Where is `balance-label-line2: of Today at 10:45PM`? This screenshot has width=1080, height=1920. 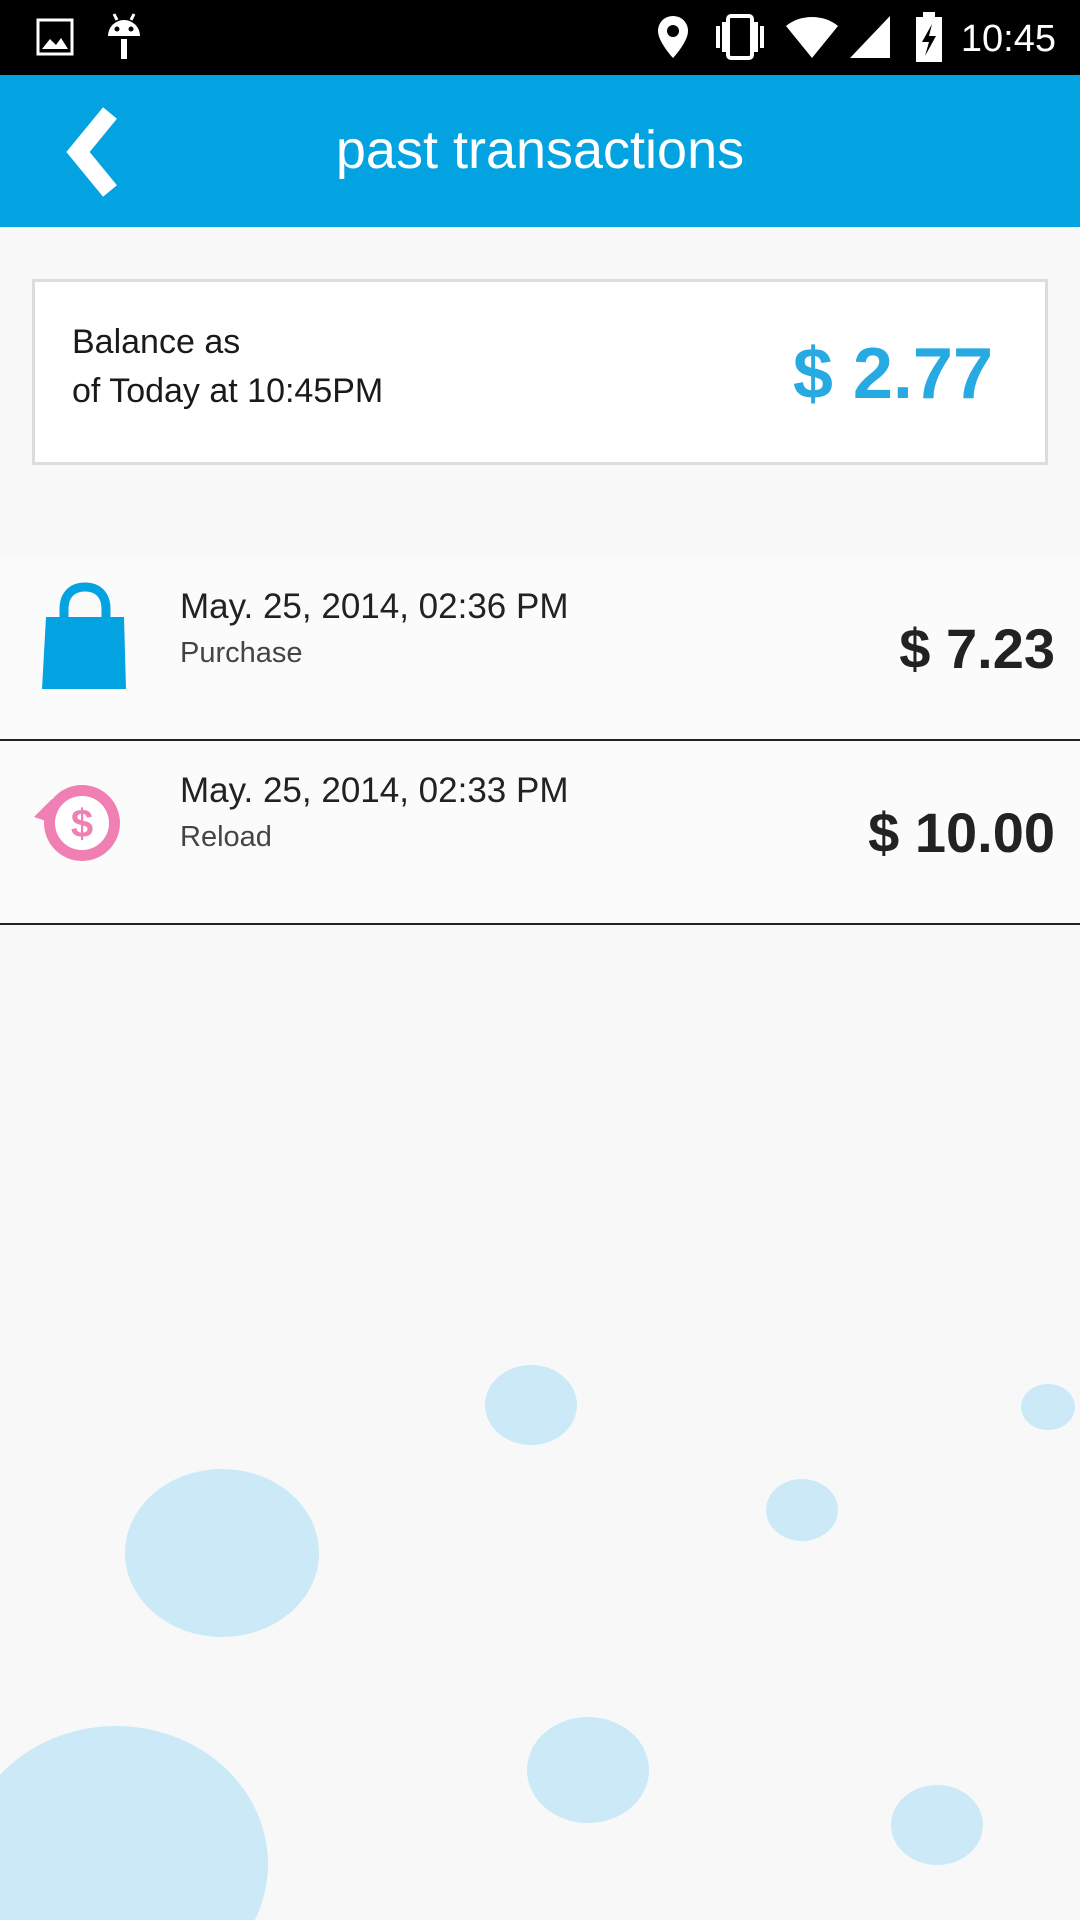
balance-label-line2: of Today at 10:45PM is located at coordinates (228, 391).